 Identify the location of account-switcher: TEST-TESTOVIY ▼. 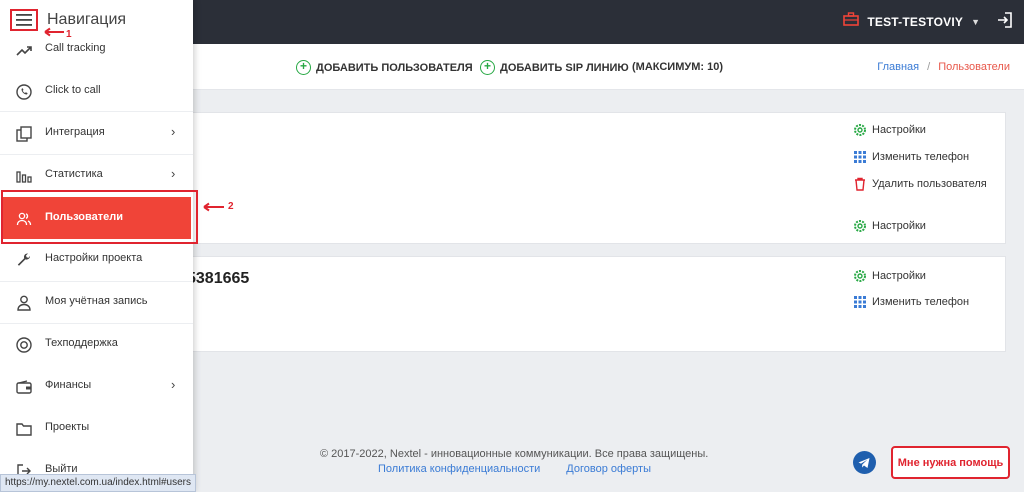
(911, 21).